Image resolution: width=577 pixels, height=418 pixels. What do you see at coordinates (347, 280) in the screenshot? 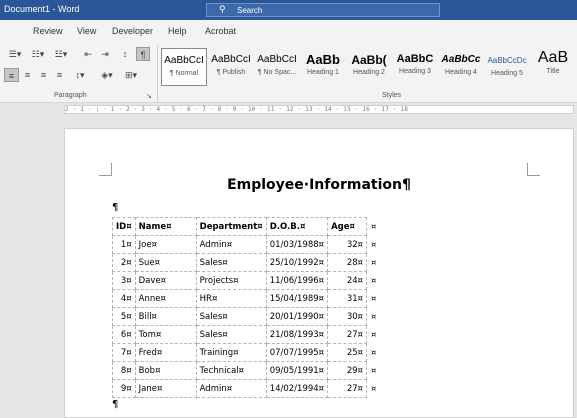
I see `cell-age: 24¤` at bounding box center [347, 280].